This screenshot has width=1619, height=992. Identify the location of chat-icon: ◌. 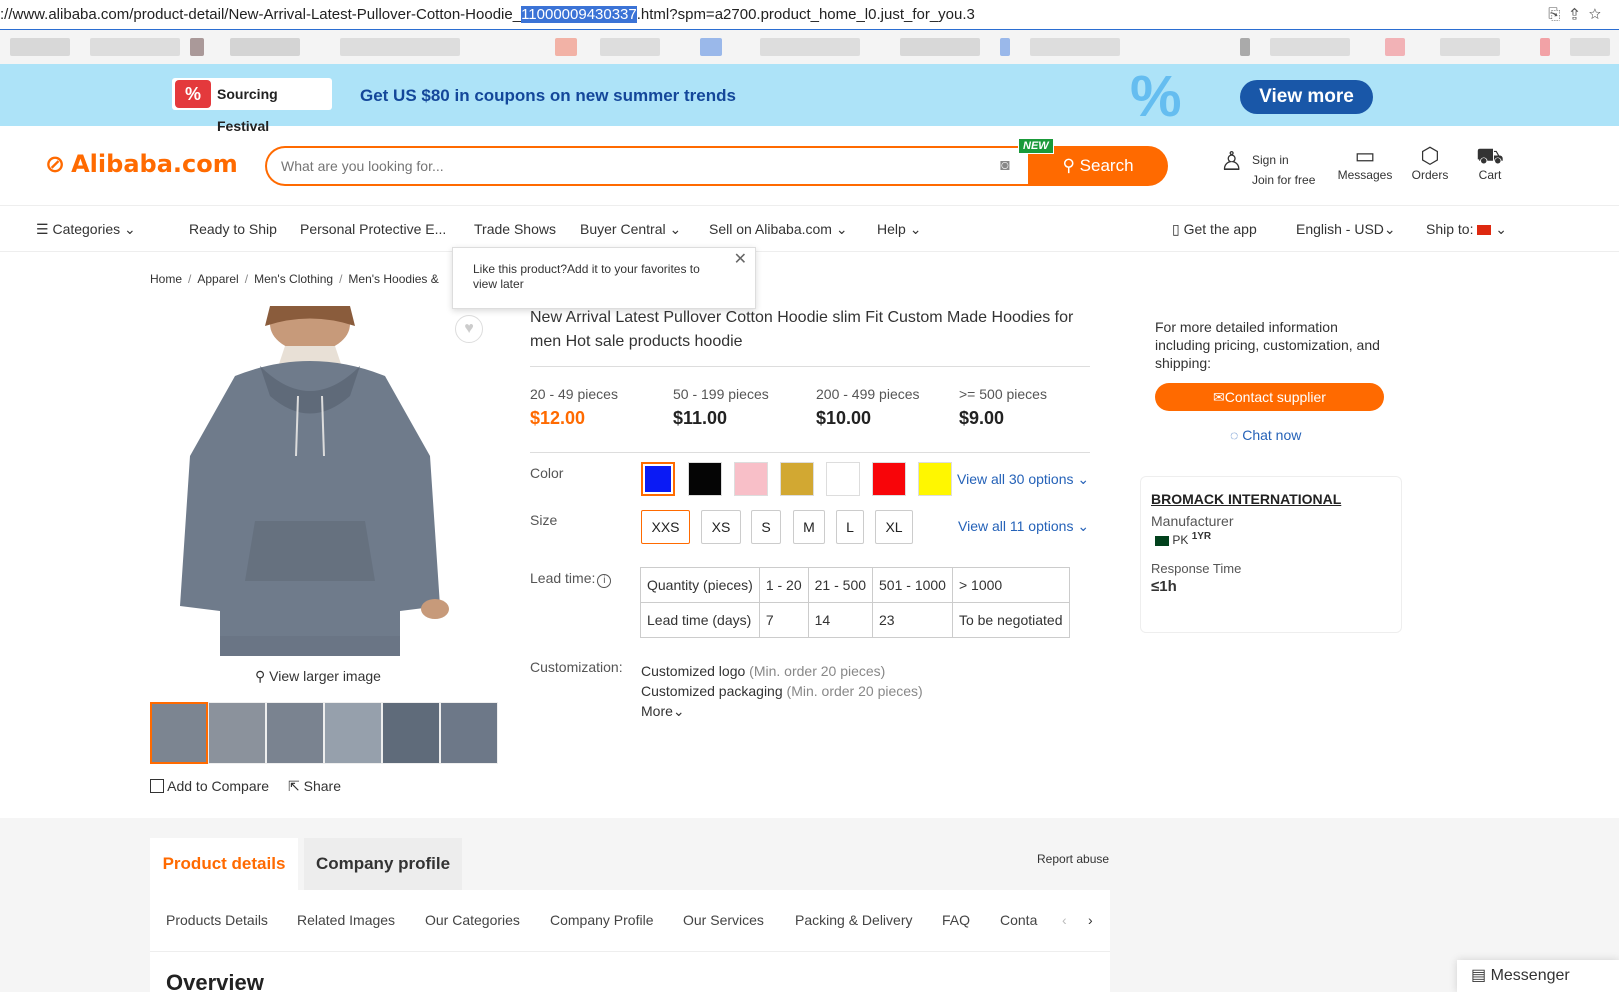
(1236, 435).